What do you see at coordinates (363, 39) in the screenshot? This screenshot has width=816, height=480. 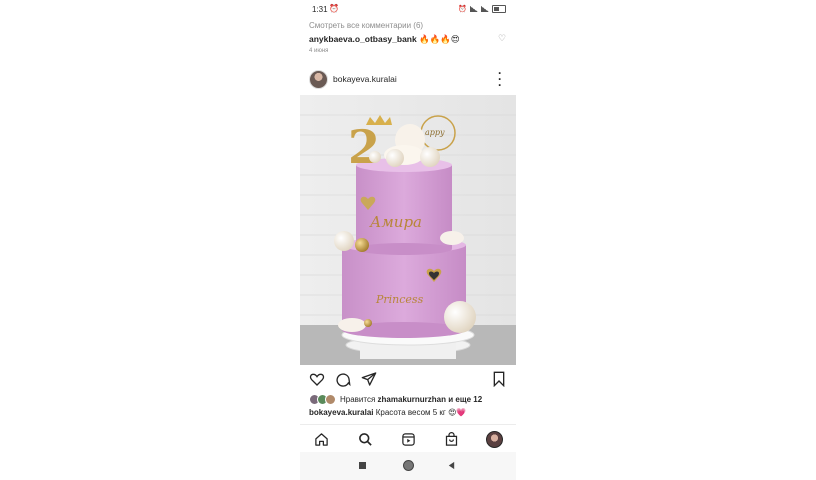 I see `comment-username: anykbaeva.o_otbasy_bank` at bounding box center [363, 39].